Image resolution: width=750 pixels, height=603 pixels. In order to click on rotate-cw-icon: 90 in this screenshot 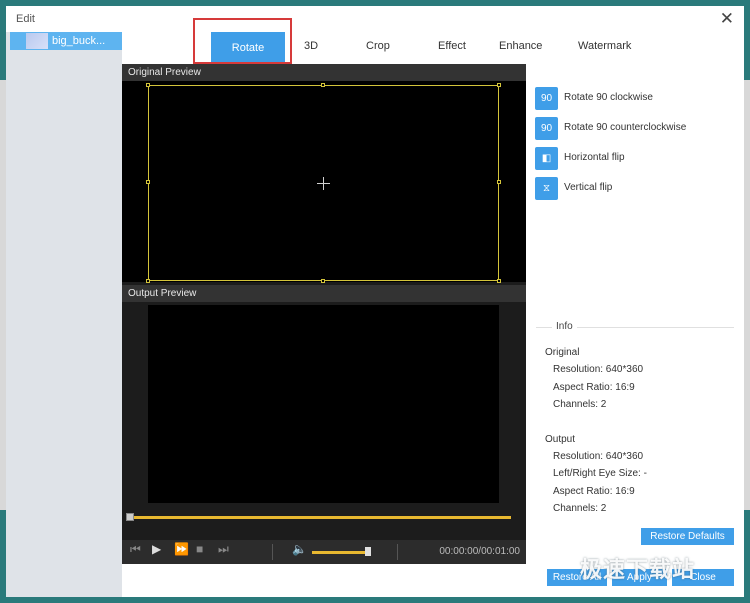, I will do `click(546, 98)`.